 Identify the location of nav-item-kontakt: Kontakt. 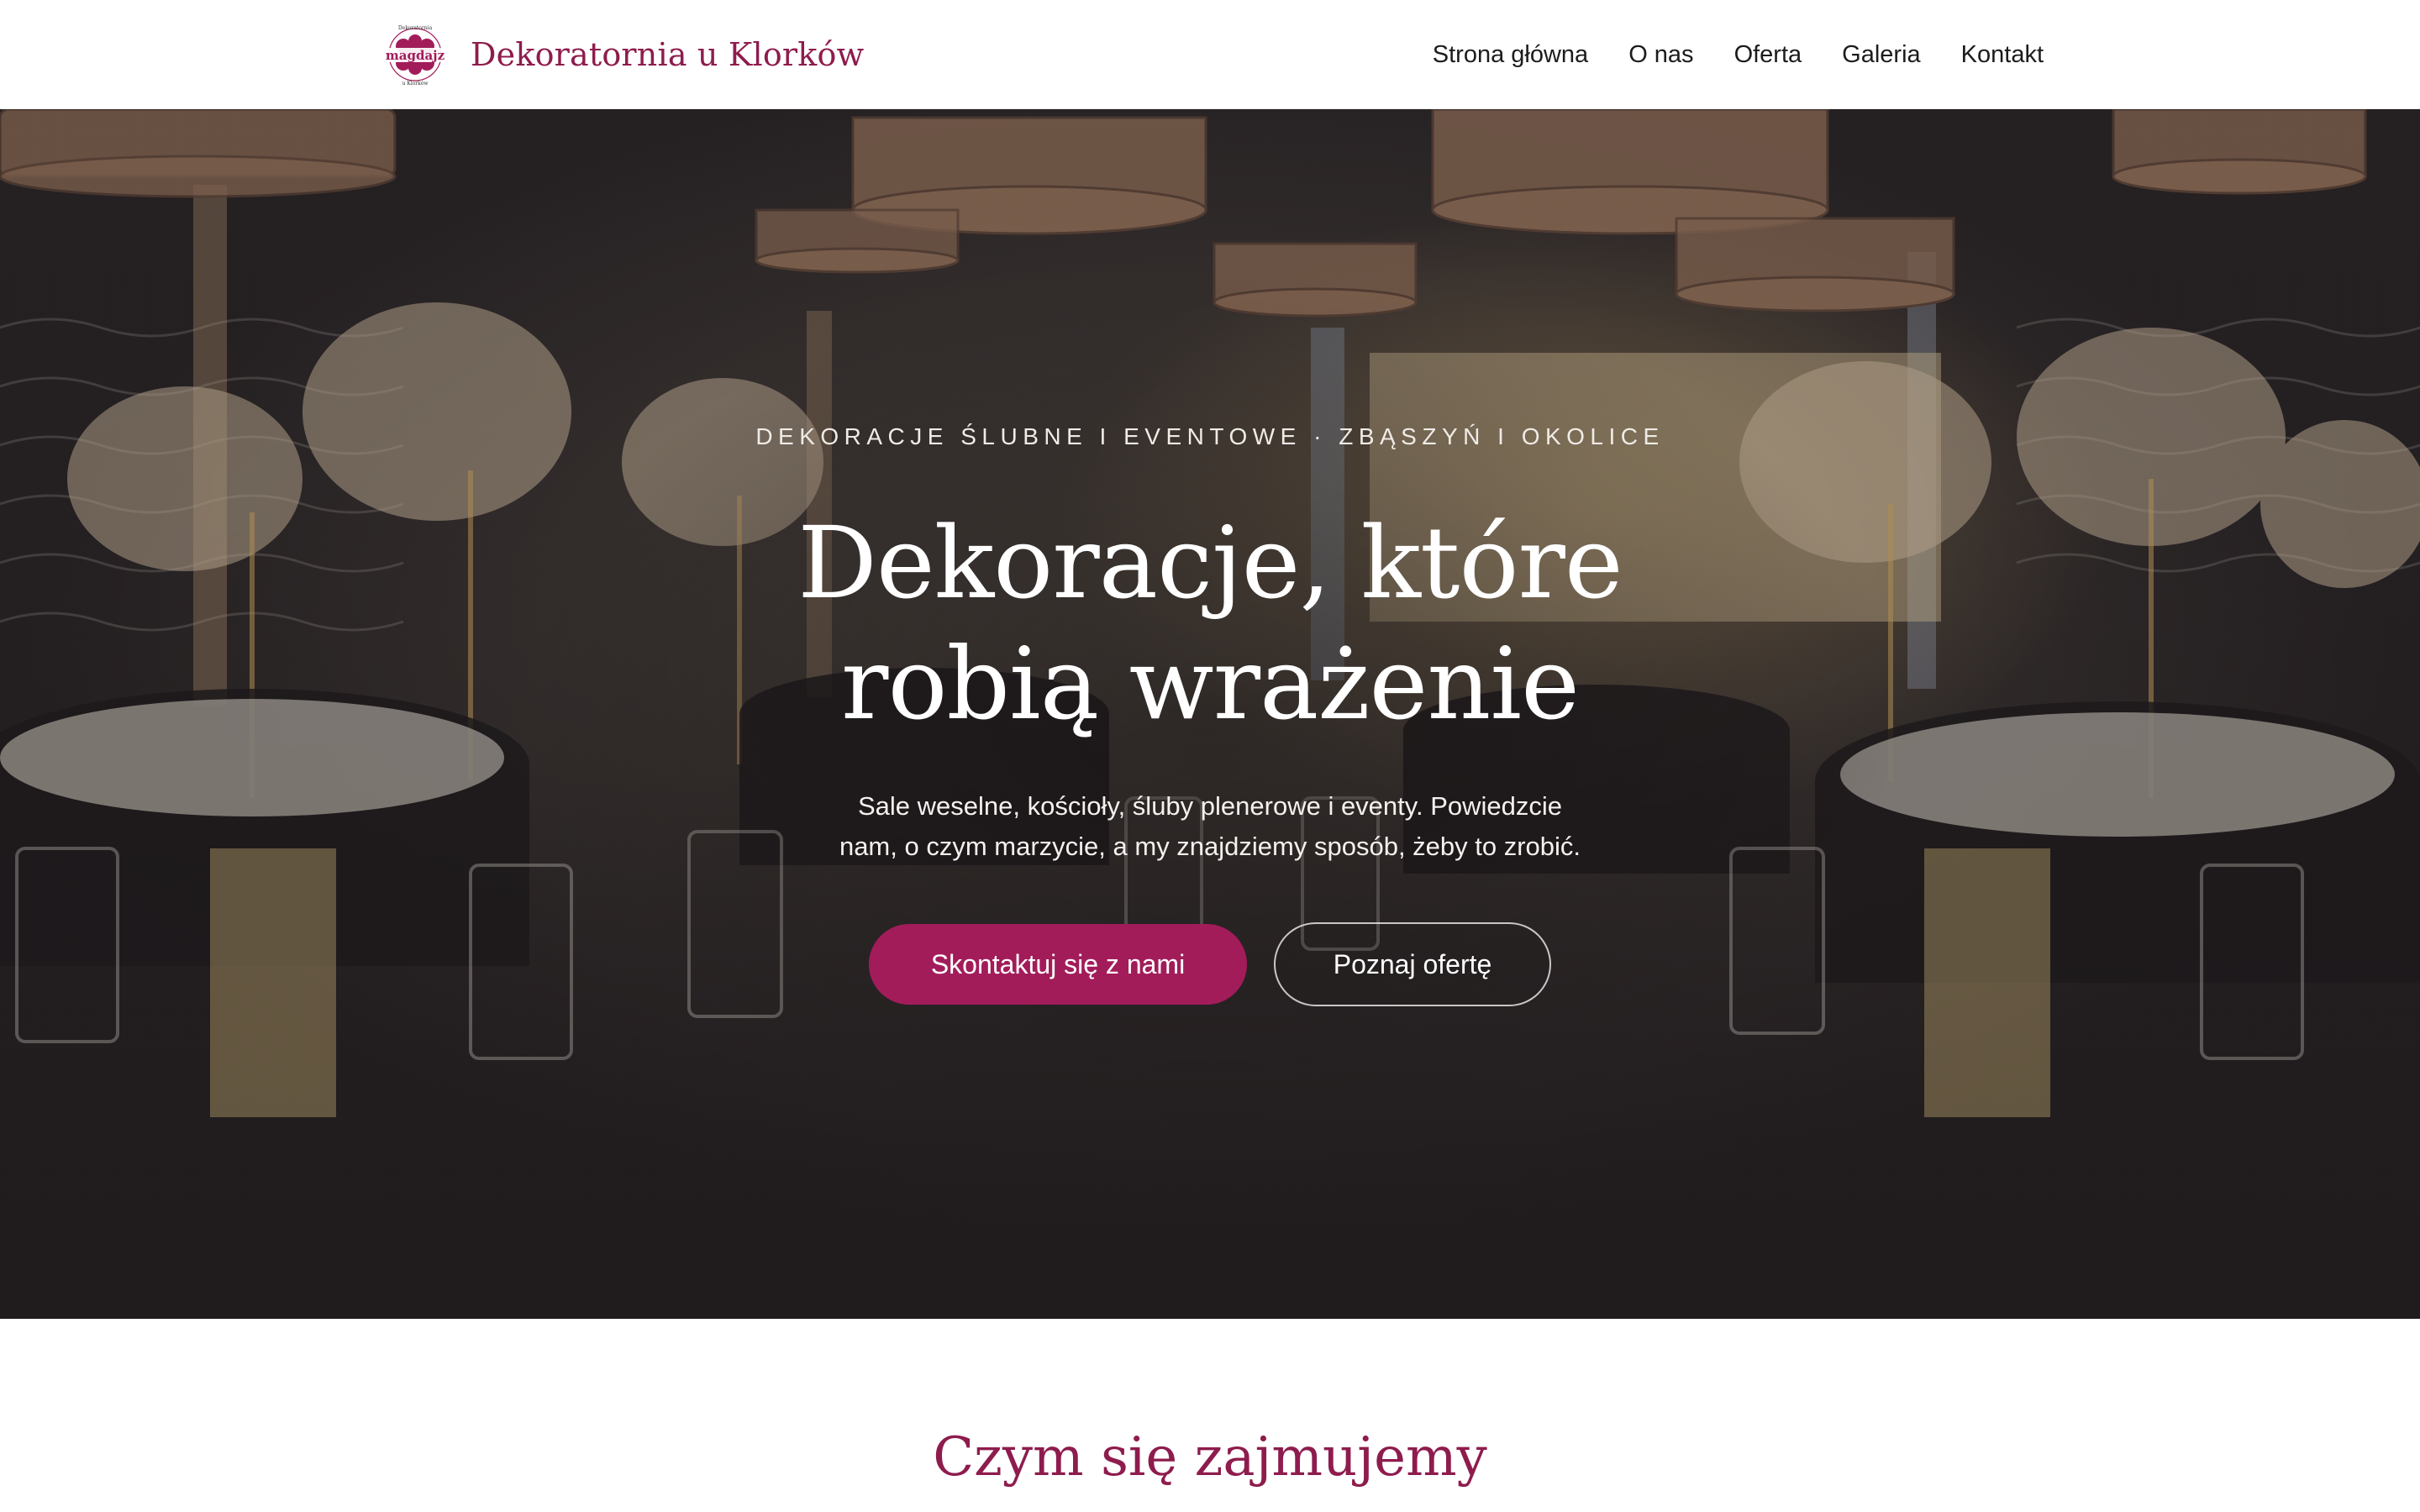
(2002, 55).